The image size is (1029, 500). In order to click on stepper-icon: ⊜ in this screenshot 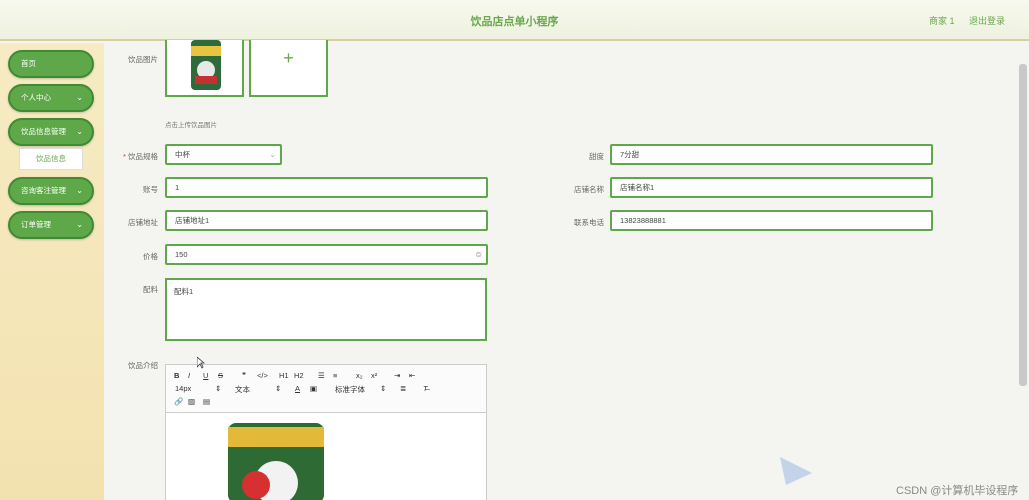, I will do `click(478, 254)`.